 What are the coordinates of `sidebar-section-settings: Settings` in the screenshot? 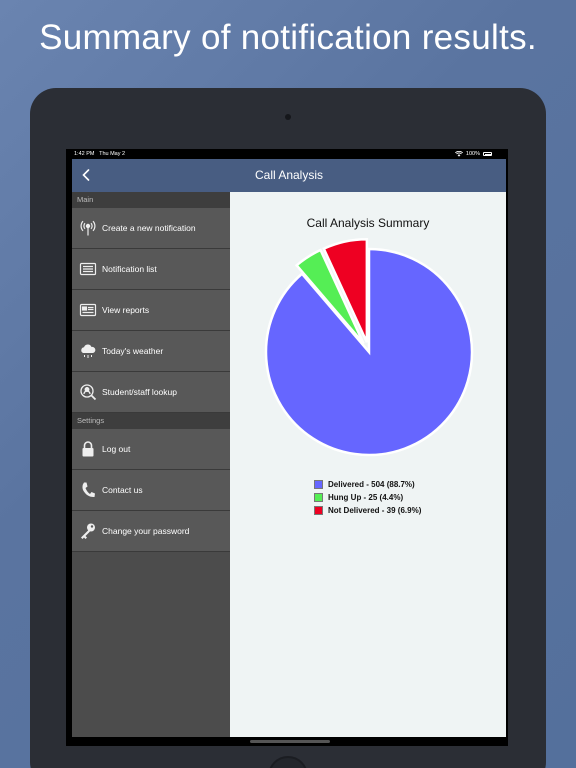 It's located at (151, 421).